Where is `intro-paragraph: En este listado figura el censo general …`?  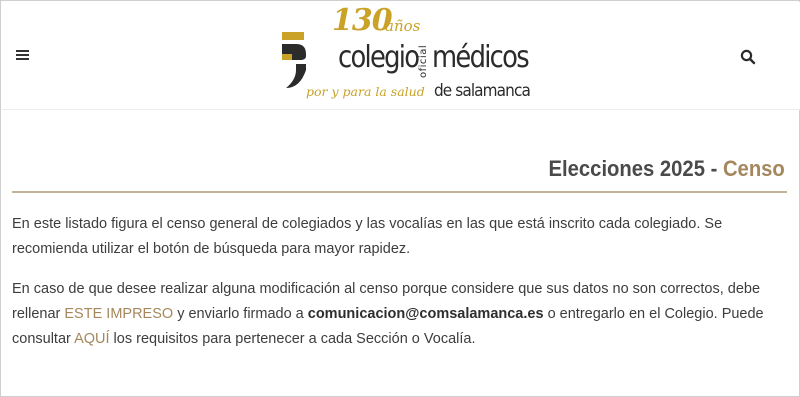
intro-paragraph: En este listado figura el censo general … is located at coordinates (367, 236).